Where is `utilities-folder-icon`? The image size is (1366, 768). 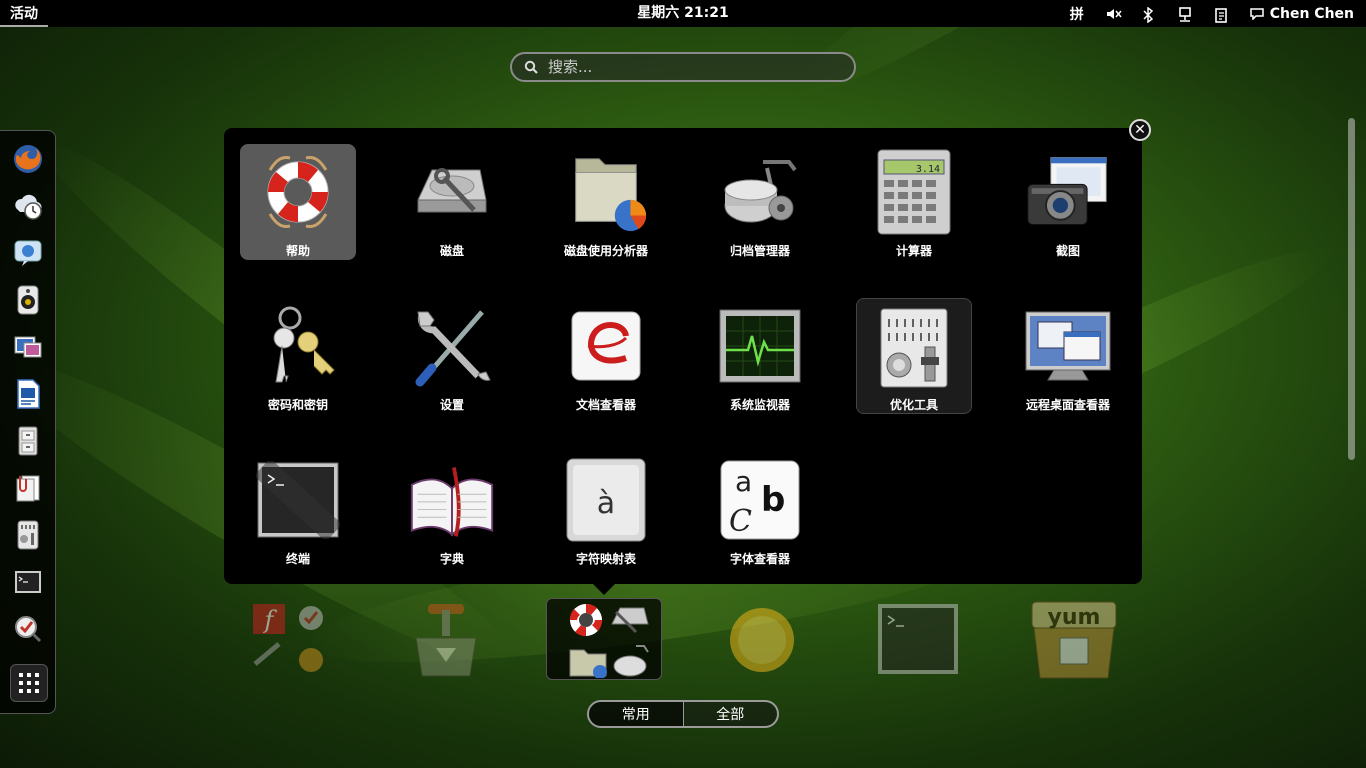
utilities-folder-icon is located at coordinates (609, 640).